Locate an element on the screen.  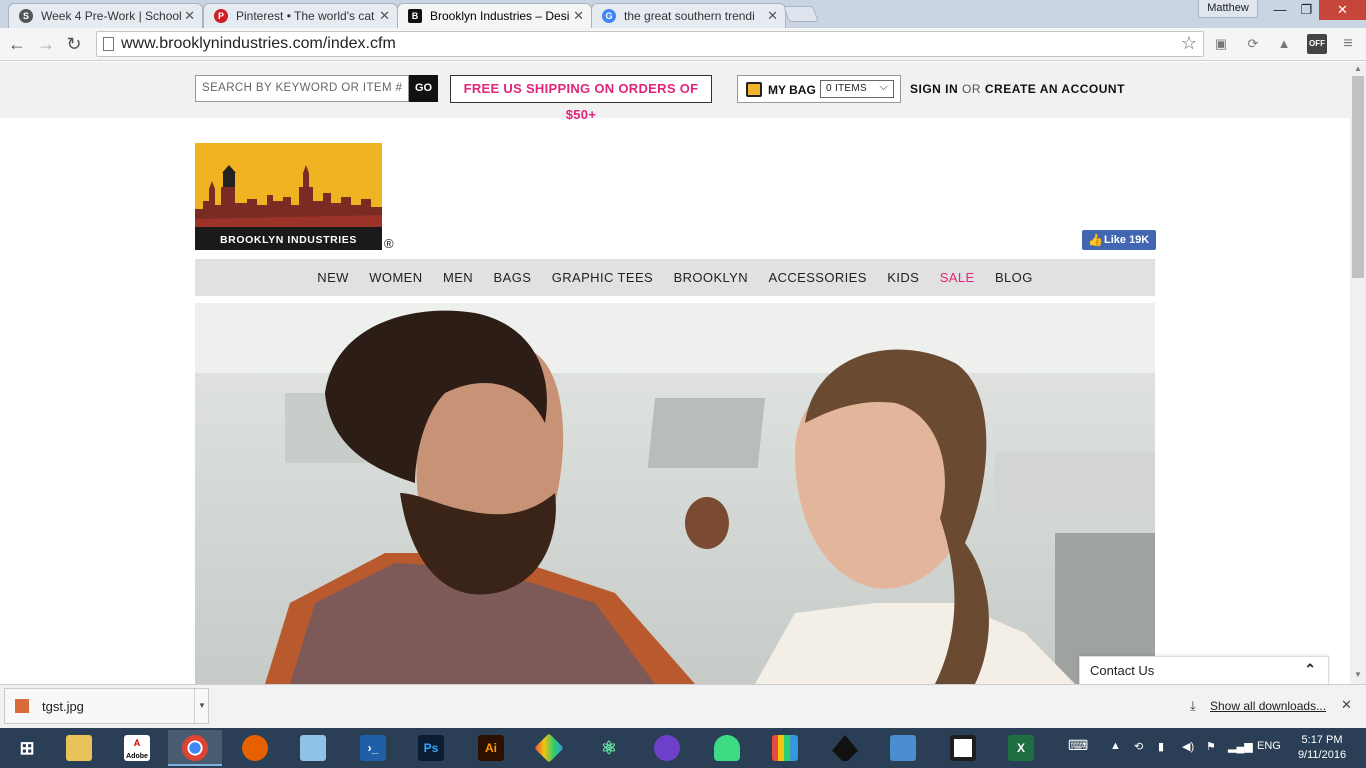
brooklyn-industries-logo: BROOKLYN INDUSTRIES is located at coordinates (288, 196).